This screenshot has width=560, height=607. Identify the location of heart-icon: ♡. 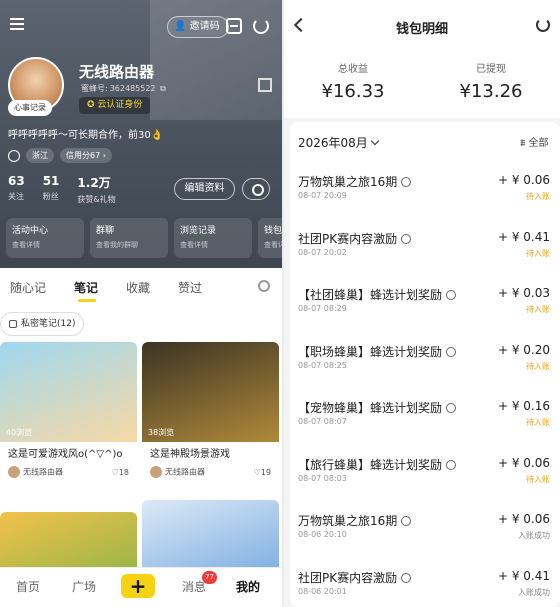
(257, 472).